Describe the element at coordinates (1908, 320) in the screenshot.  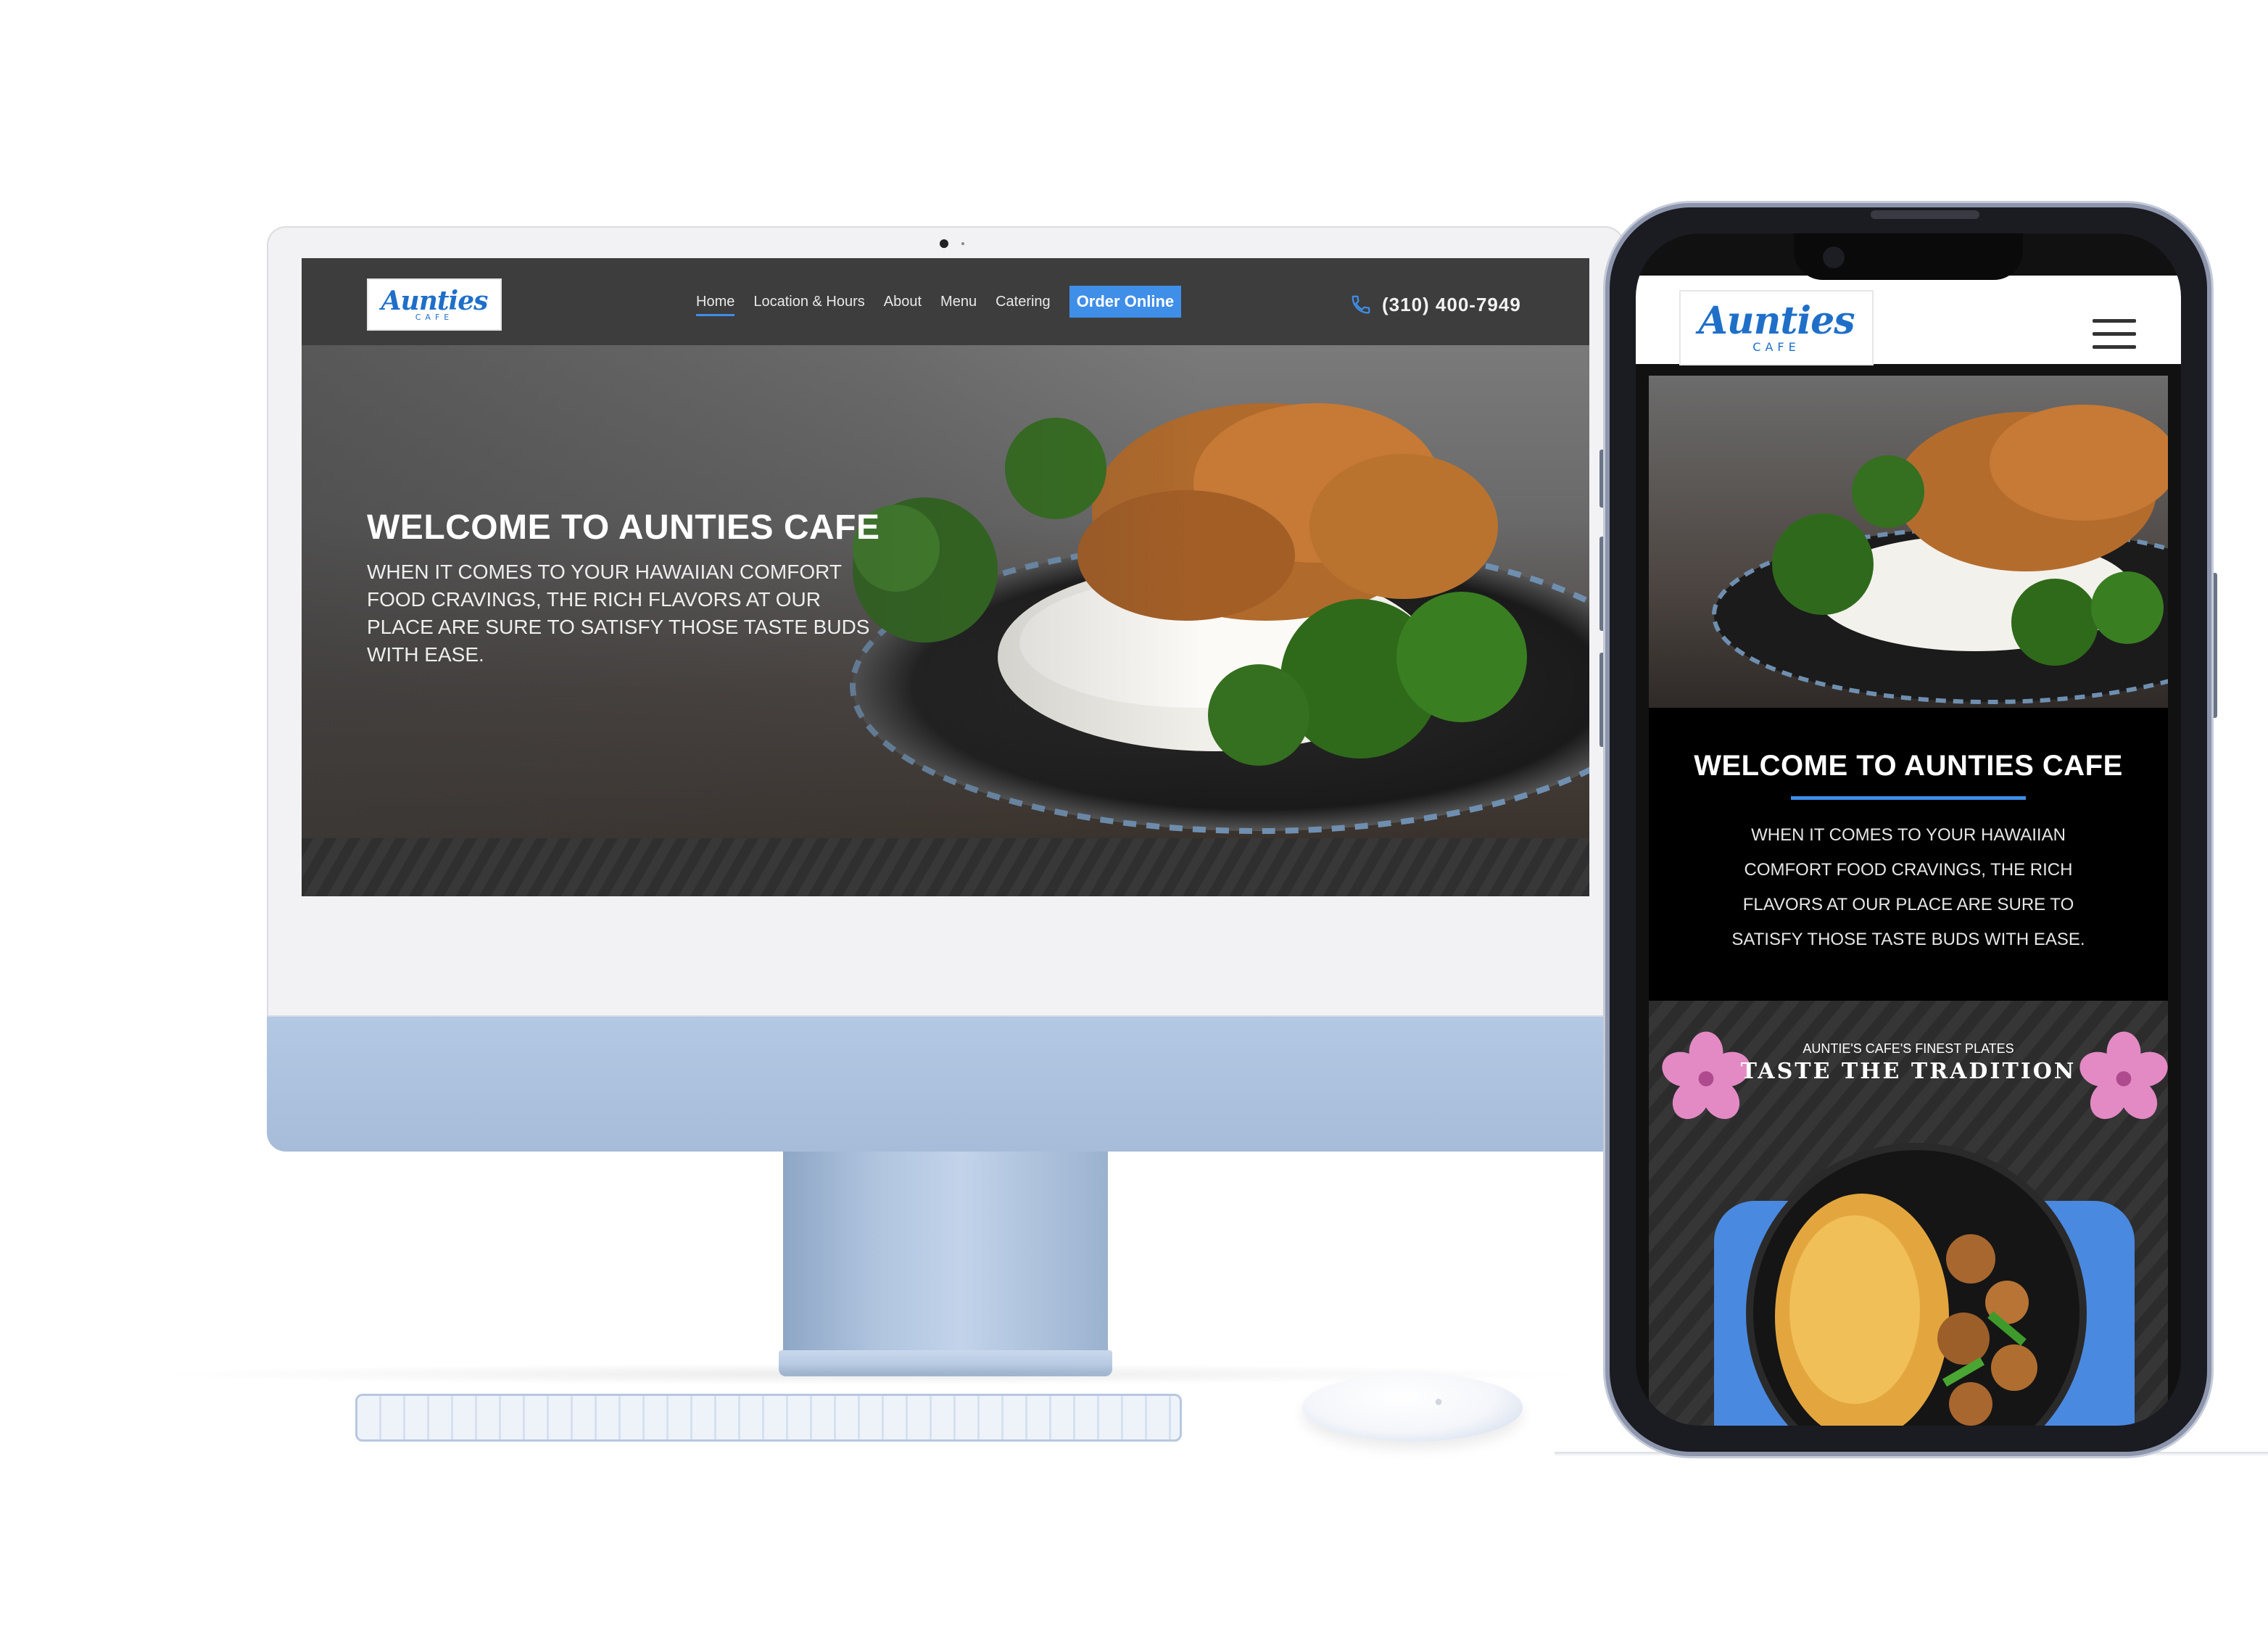
I see `mobile-header: Aunties CAFE` at that location.